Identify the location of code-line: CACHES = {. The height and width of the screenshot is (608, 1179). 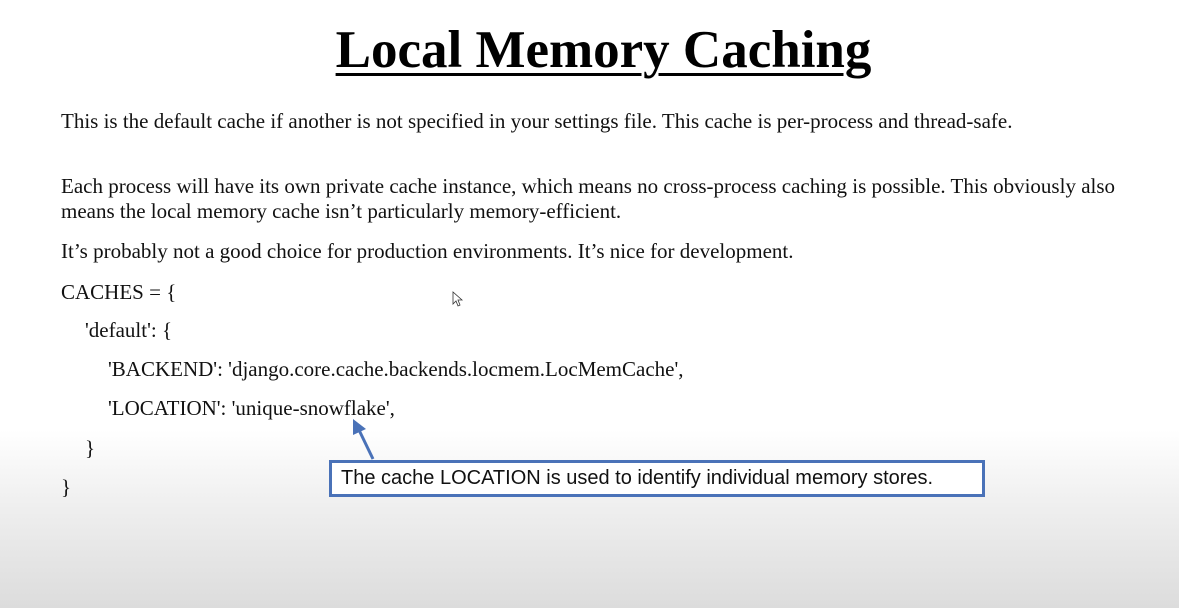
(119, 292).